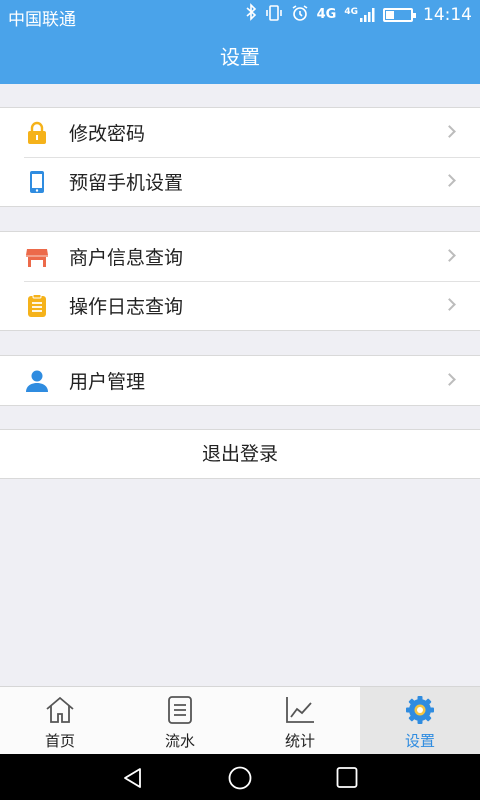 Image resolution: width=480 pixels, height=800 pixels. What do you see at coordinates (179, 741) in the screenshot?
I see `tab-label: 流水` at bounding box center [179, 741].